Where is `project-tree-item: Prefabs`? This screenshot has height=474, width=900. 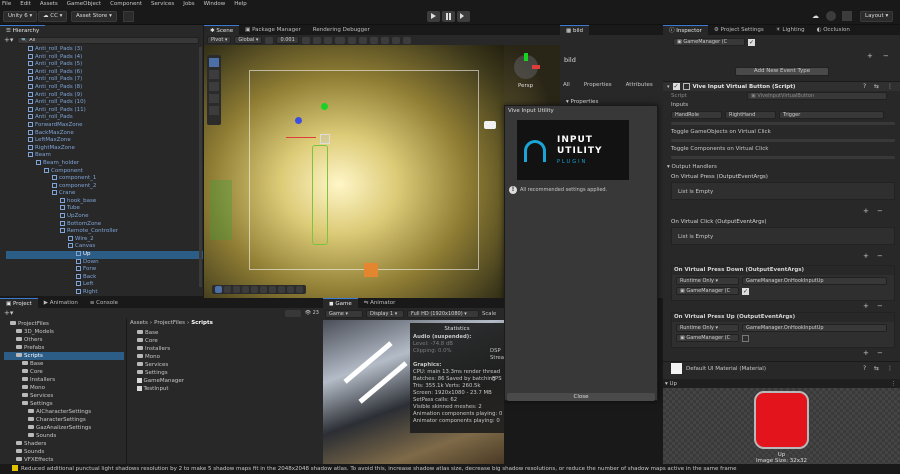
project-tree-item: Prefabs is located at coordinates (64, 348).